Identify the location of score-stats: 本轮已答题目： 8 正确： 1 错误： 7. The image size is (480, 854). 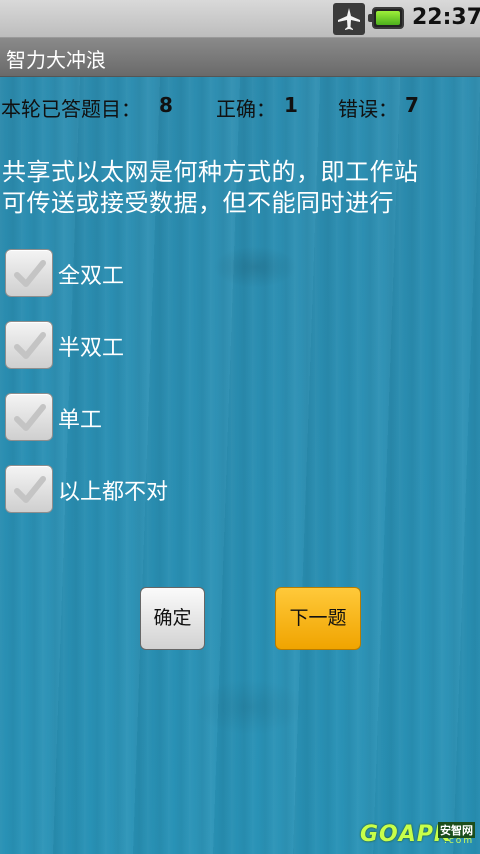
(240, 108).